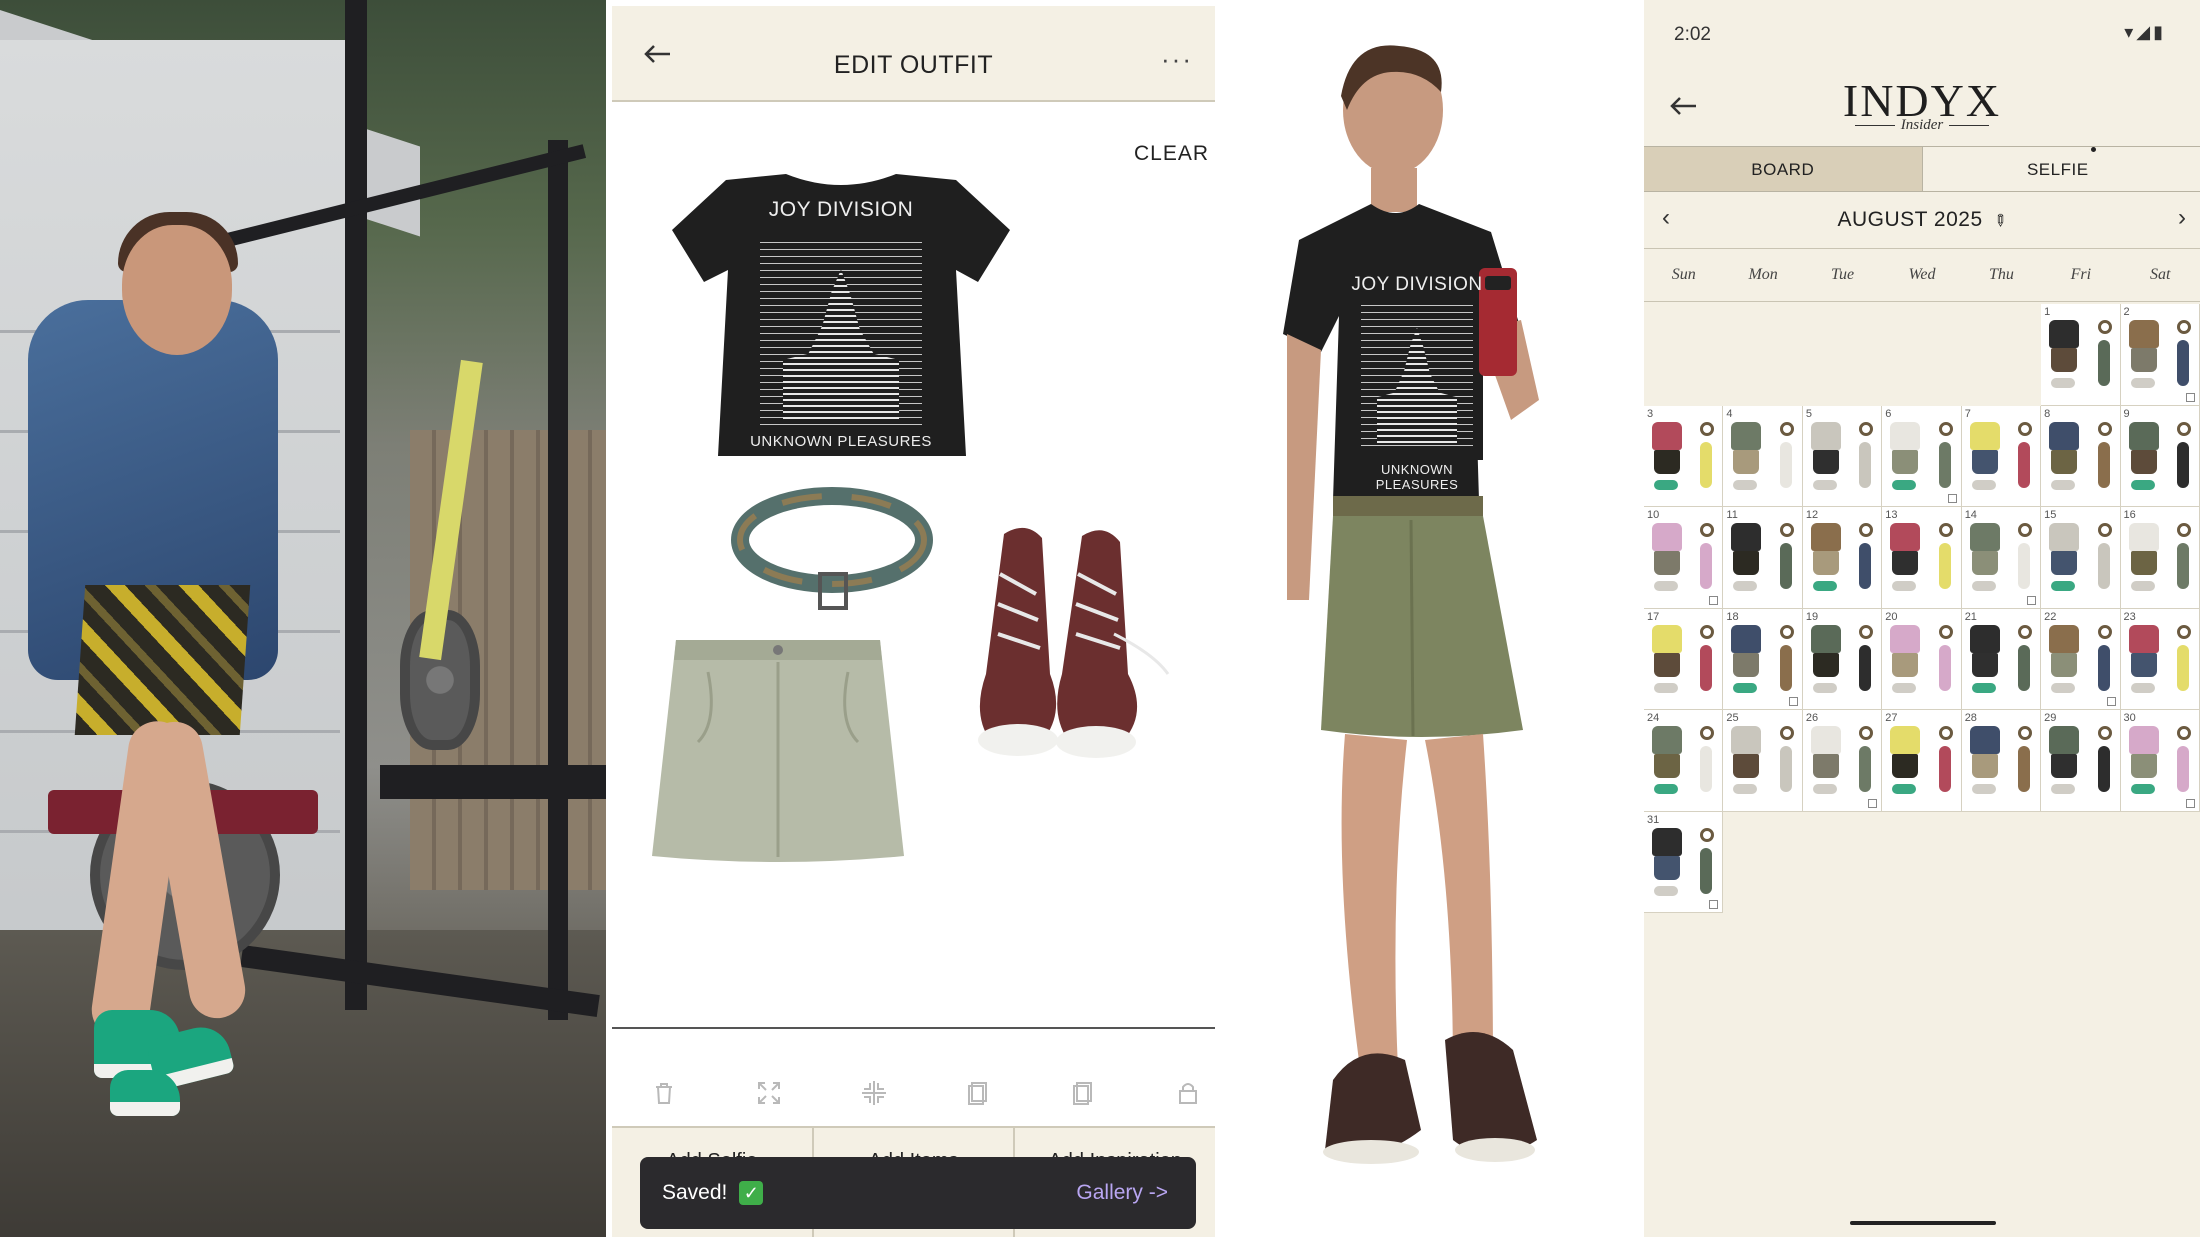 This screenshot has height=1237, width=2200. Describe the element at coordinates (2081, 761) in the screenshot. I see `calendar-day-cell: 29` at that location.